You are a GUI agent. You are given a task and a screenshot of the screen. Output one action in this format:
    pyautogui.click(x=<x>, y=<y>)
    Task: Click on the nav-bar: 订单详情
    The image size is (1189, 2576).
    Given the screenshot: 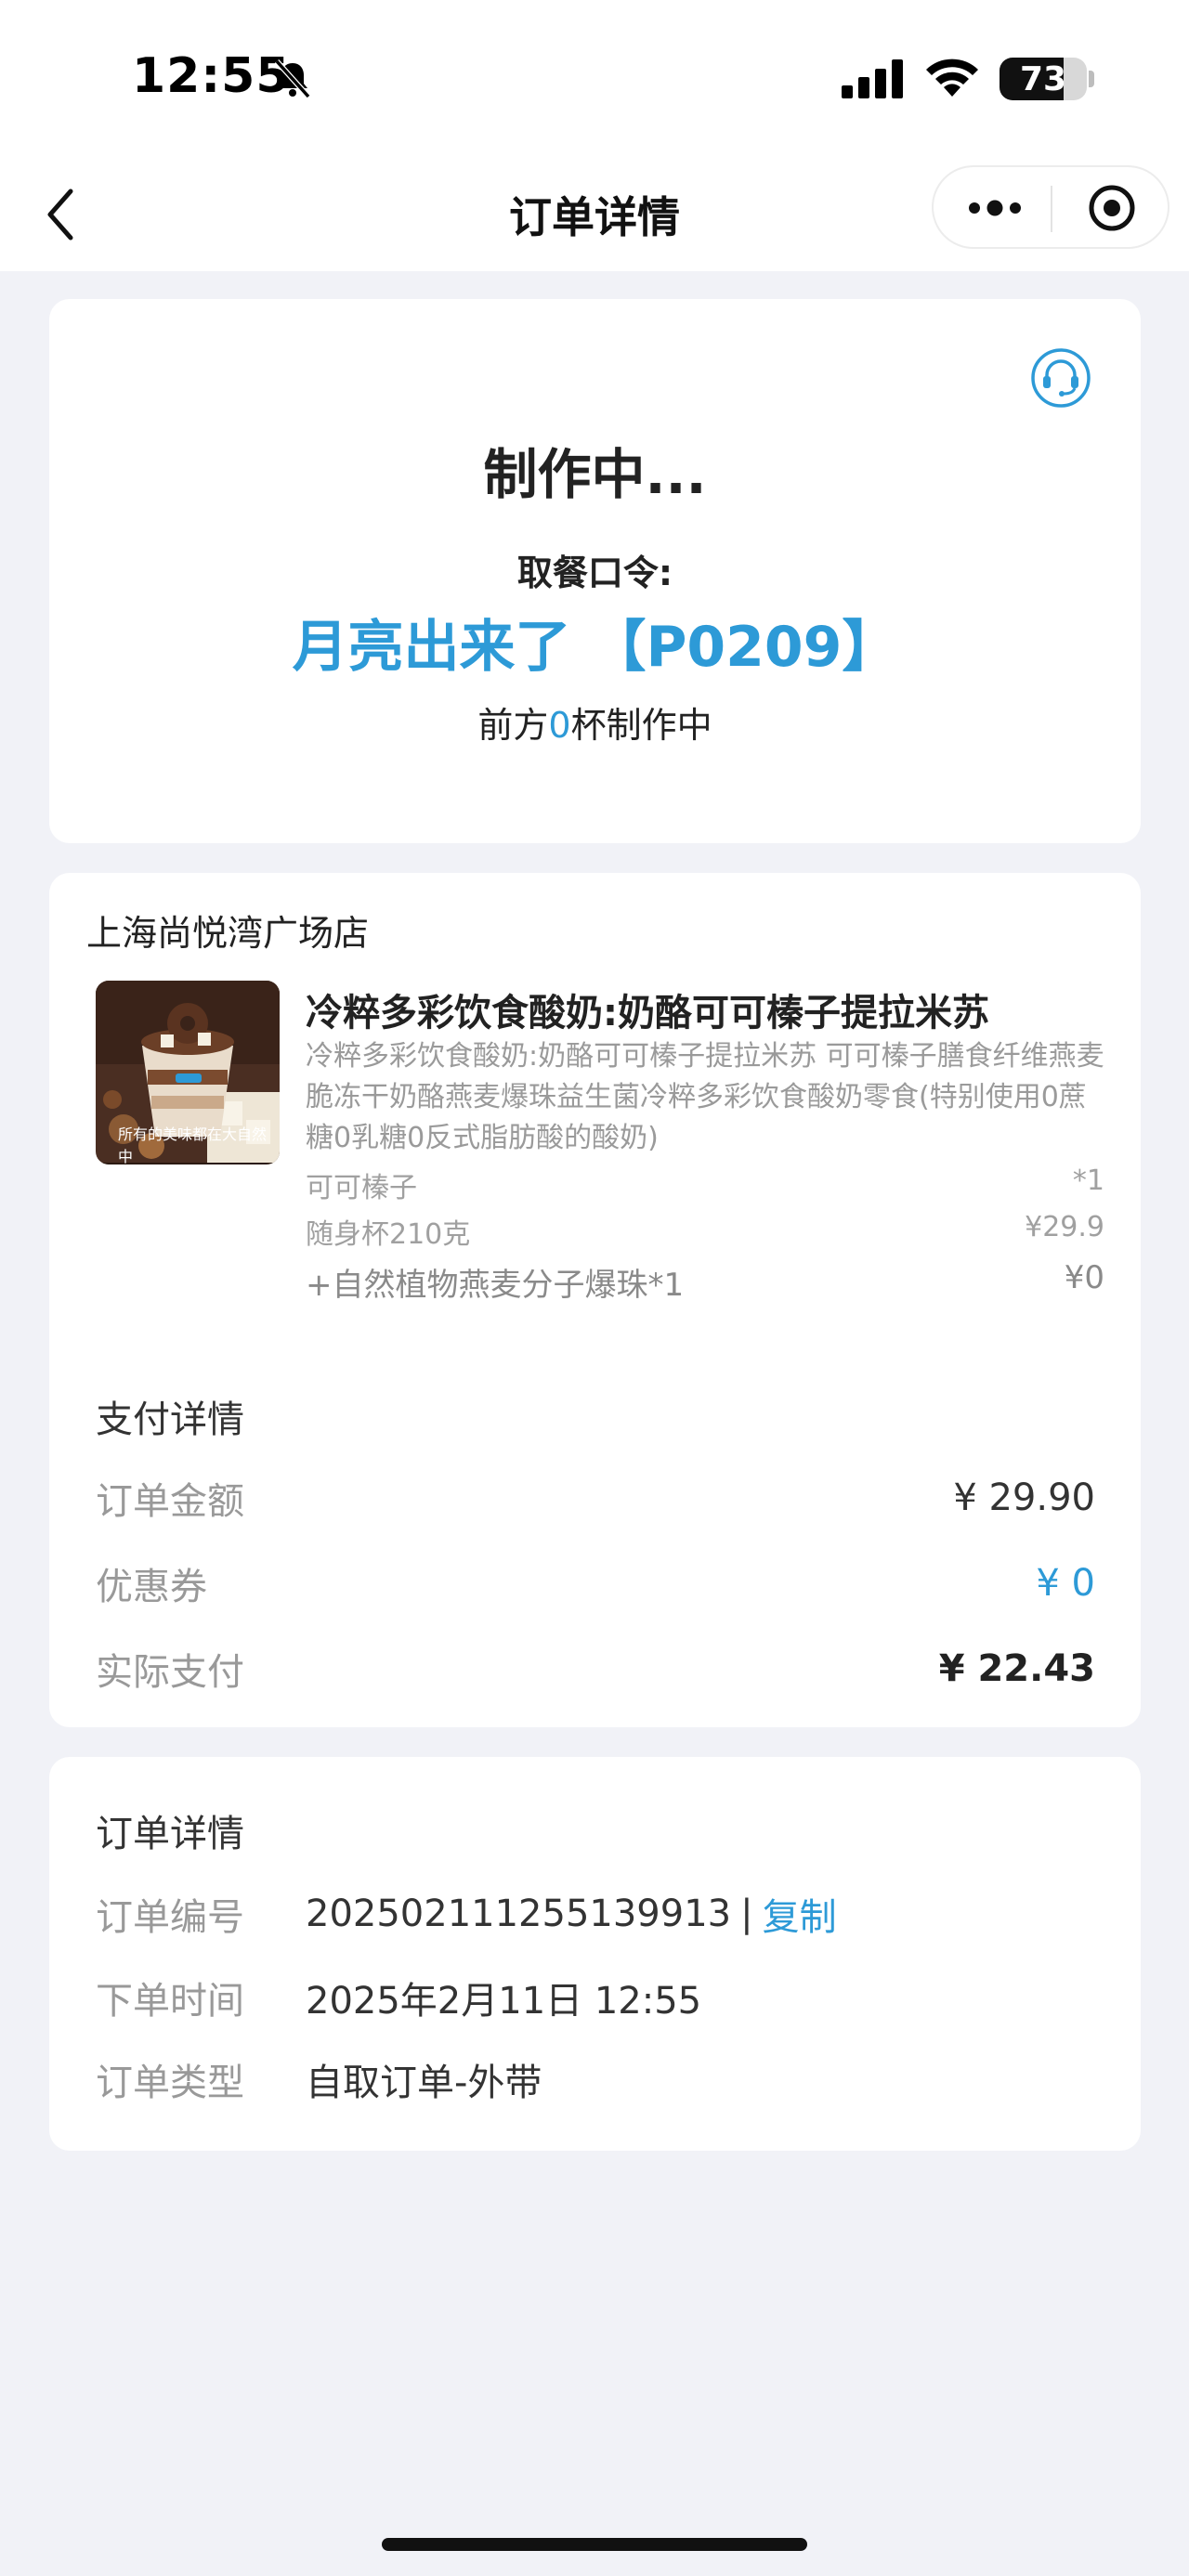 What is the action you would take?
    pyautogui.click(x=594, y=214)
    